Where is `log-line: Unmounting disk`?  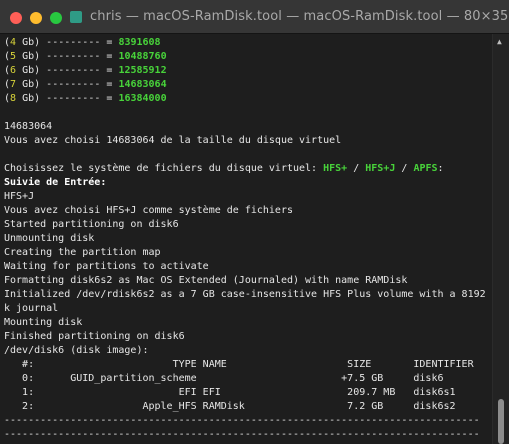 log-line: Unmounting disk is located at coordinates (49, 238).